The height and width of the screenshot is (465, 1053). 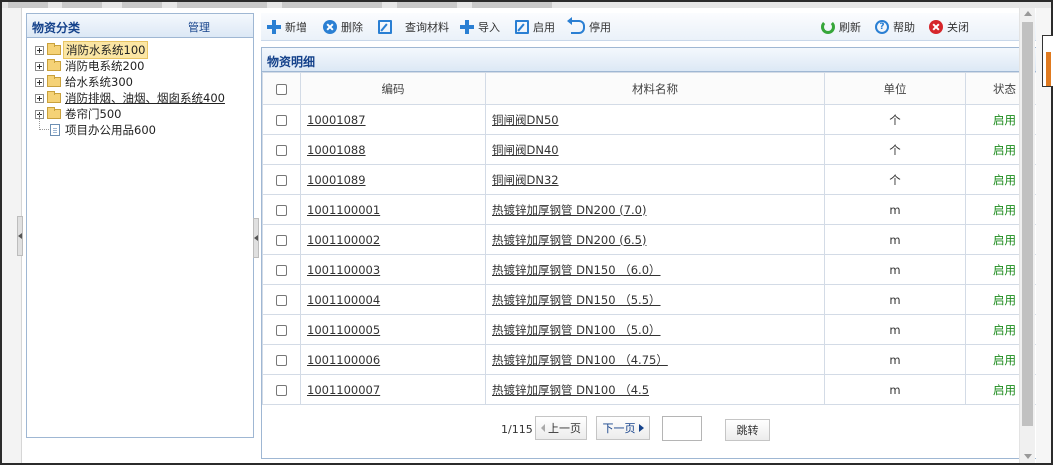 I want to click on scroll-up-icon, so click(x=1028, y=13).